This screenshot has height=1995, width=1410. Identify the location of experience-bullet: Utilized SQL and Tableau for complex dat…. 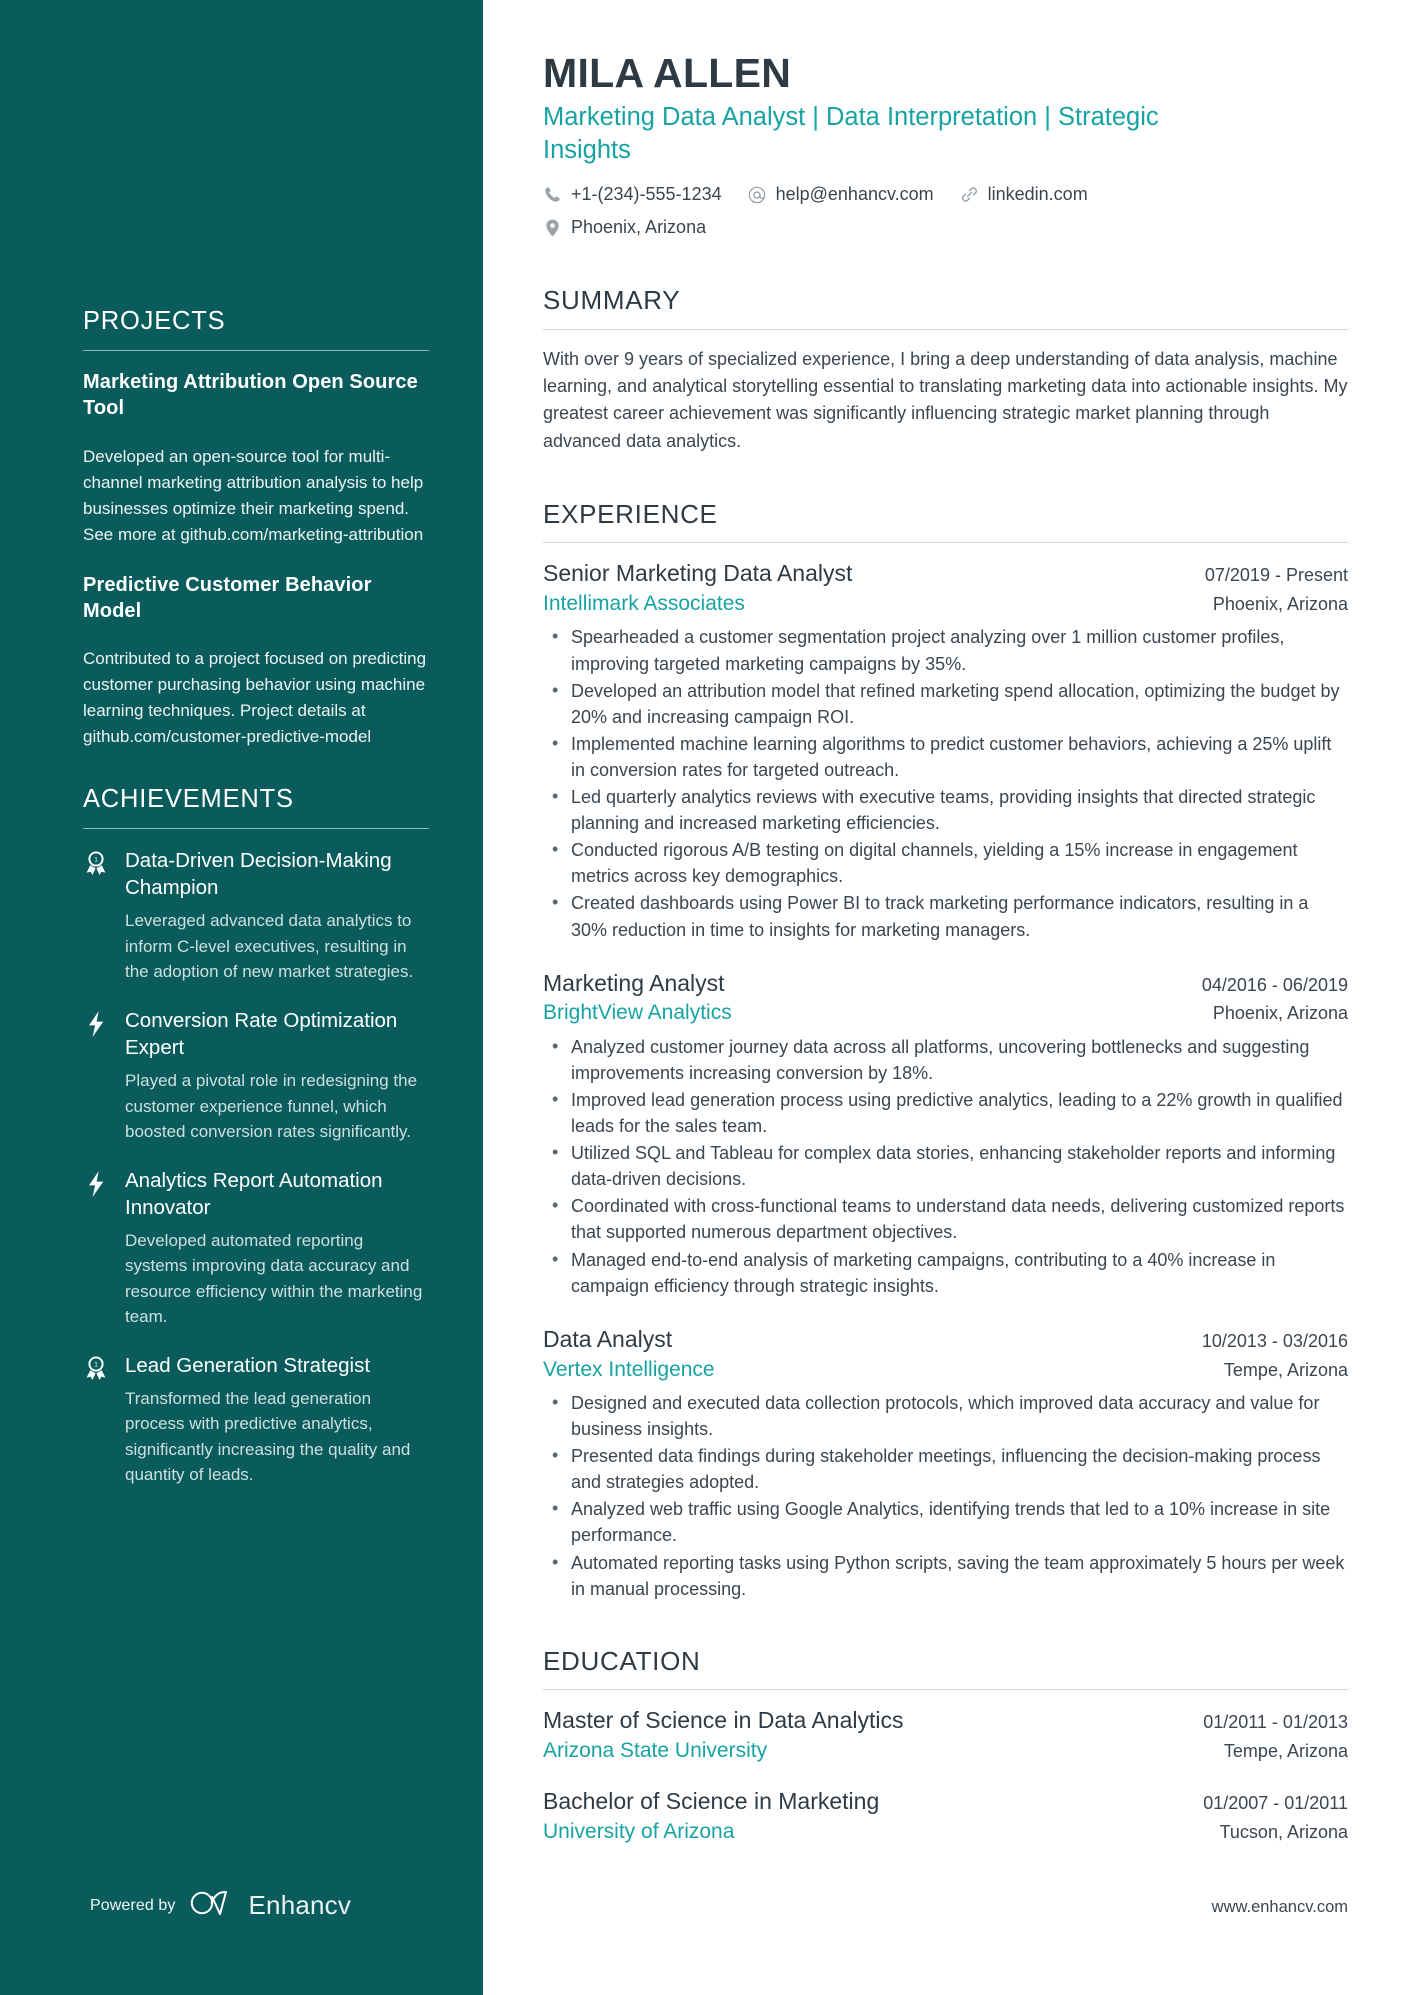
(945, 1165).